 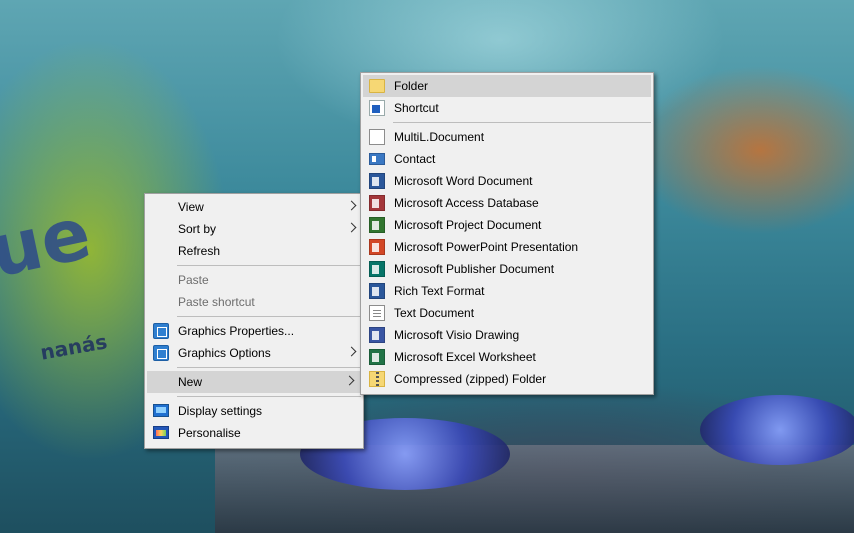 I want to click on publisher-icon, so click(x=377, y=269).